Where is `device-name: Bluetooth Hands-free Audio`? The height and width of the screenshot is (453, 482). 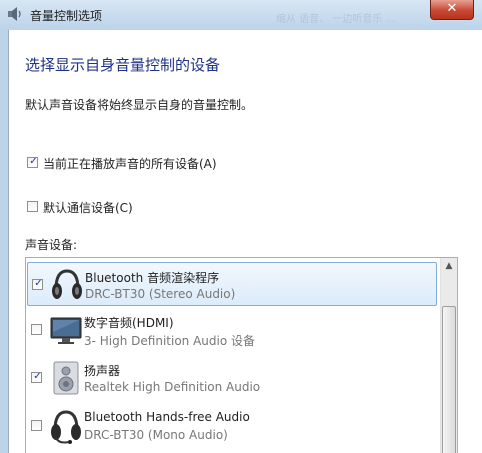
device-name: Bluetooth Hands-free Audio is located at coordinates (167, 417).